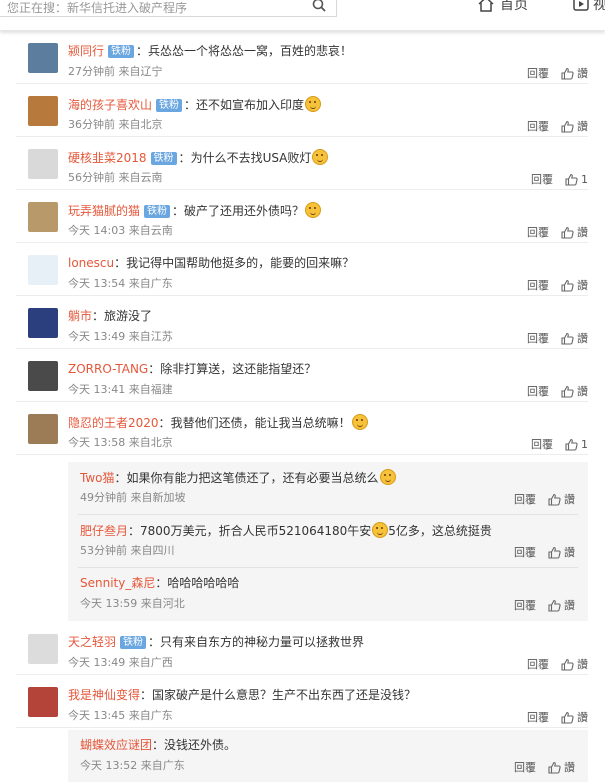 The image size is (605, 782). What do you see at coordinates (260, 423) in the screenshot?
I see `comment-text: 我替他们还债，能让我当总统嘛！` at bounding box center [260, 423].